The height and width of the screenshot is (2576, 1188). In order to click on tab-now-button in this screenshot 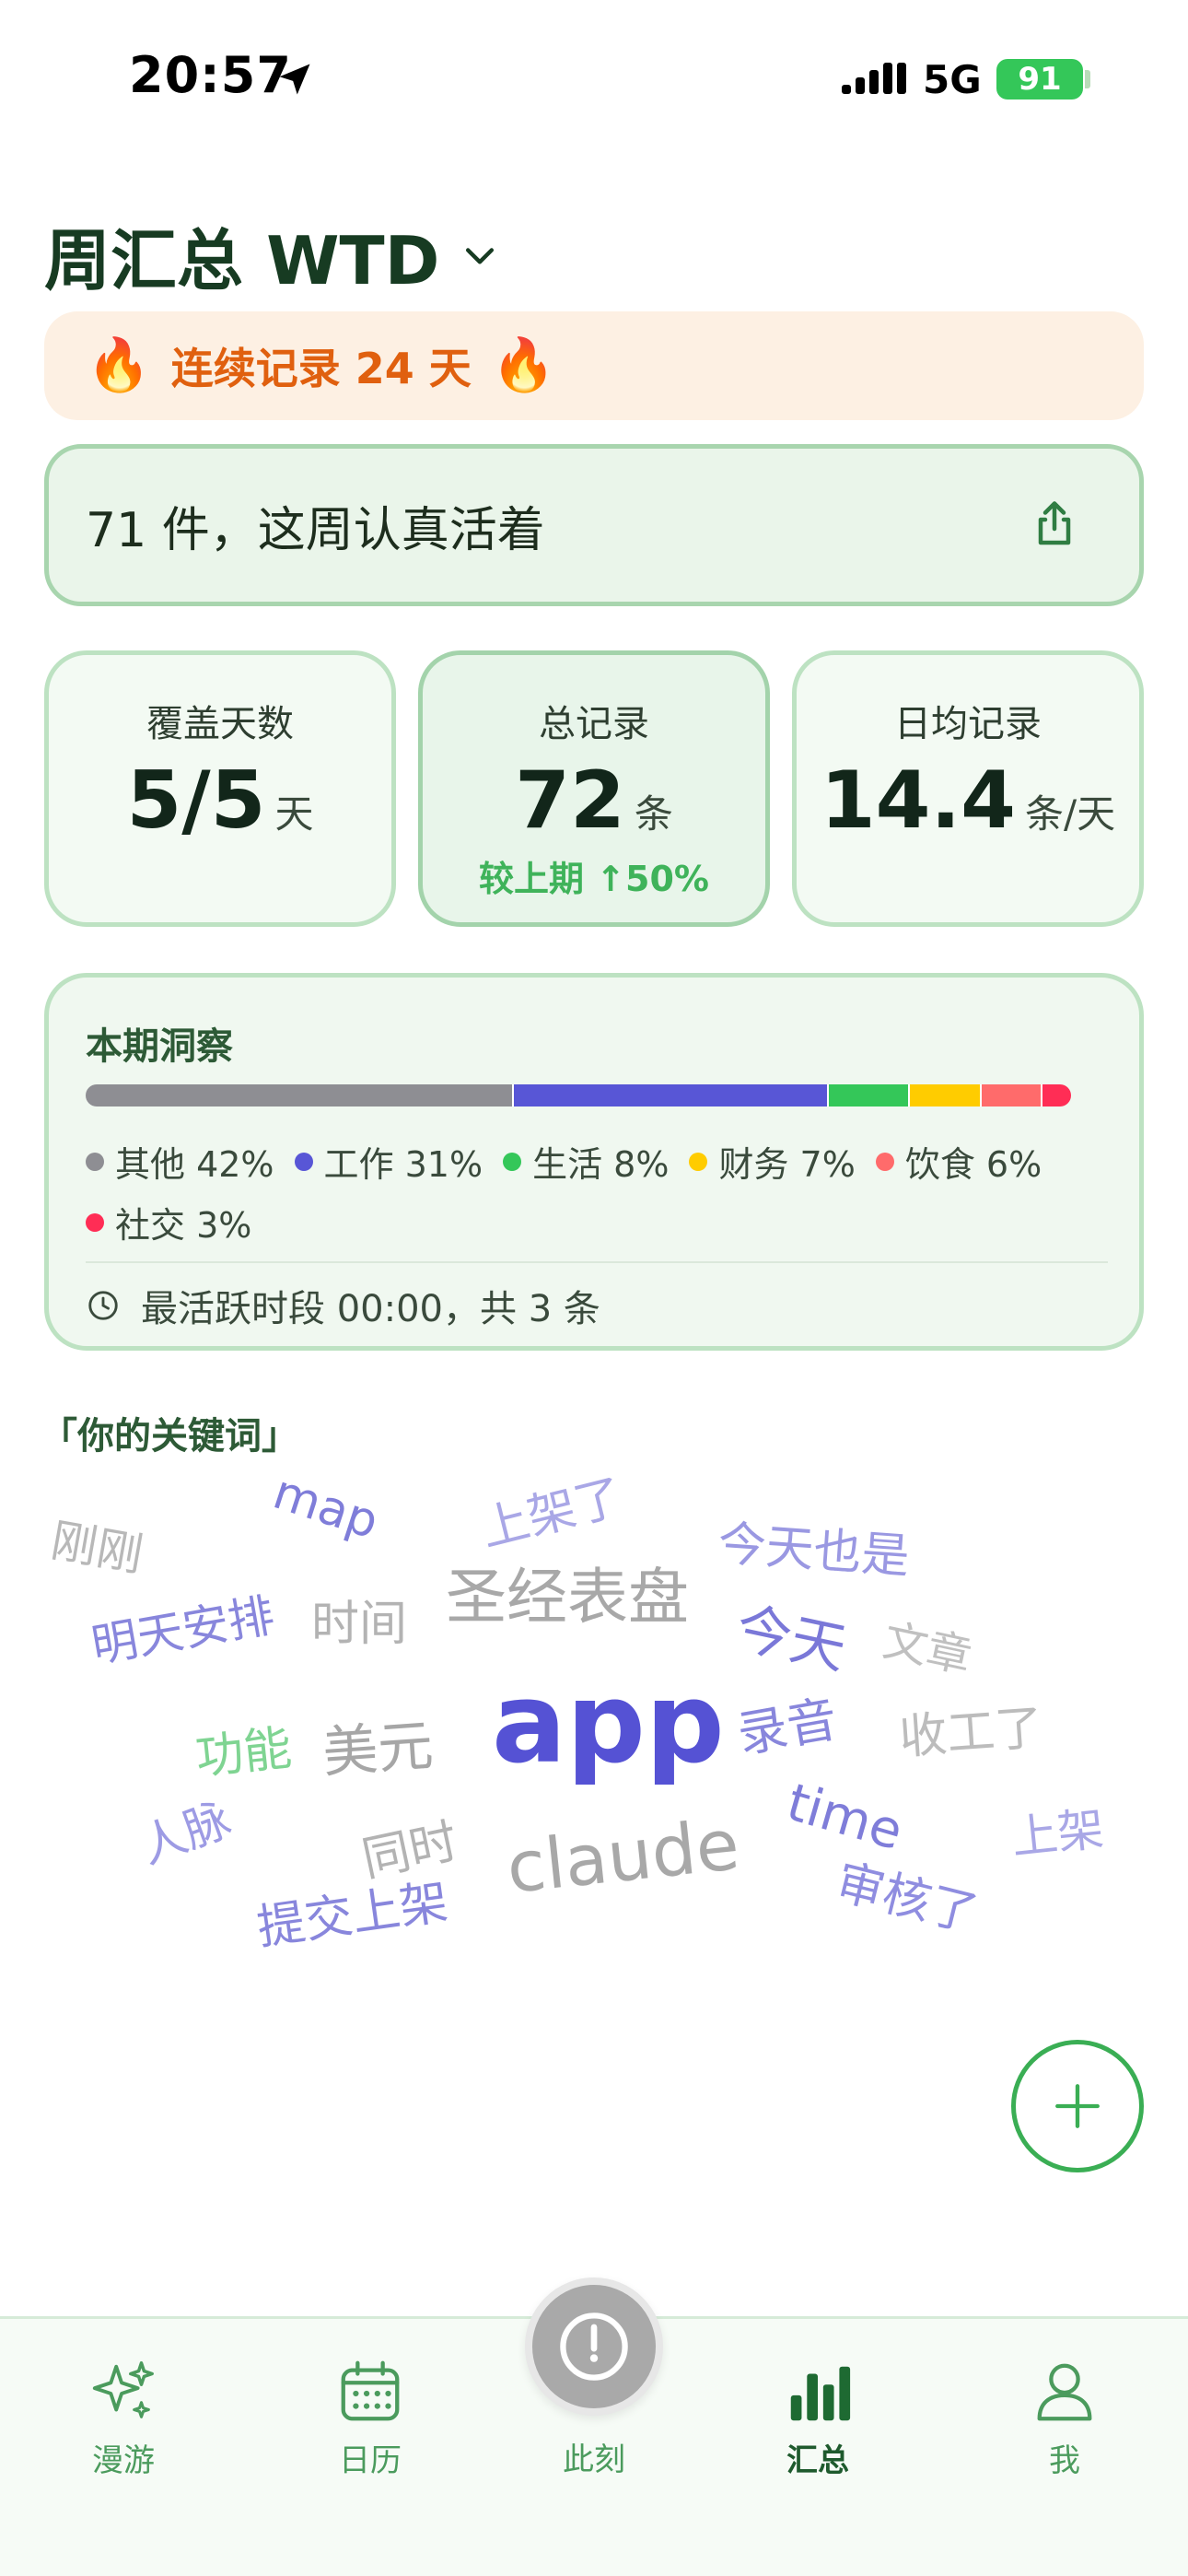, I will do `click(594, 2346)`.